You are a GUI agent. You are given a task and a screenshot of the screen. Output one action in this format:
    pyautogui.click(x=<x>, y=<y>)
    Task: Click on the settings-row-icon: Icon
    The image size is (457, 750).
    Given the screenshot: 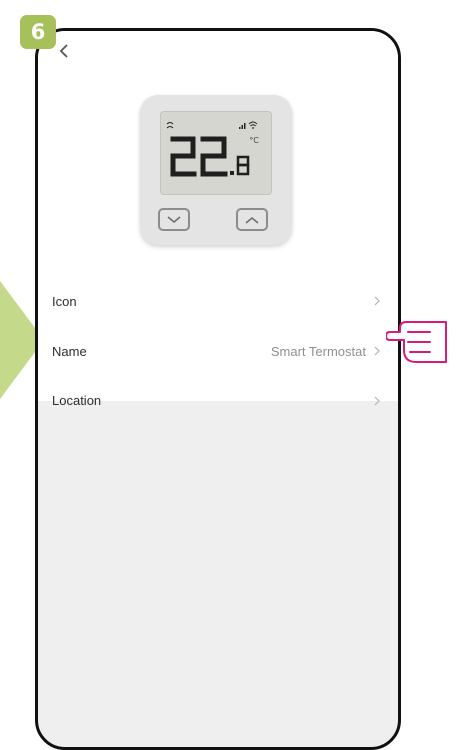 What is the action you would take?
    pyautogui.click(x=218, y=301)
    